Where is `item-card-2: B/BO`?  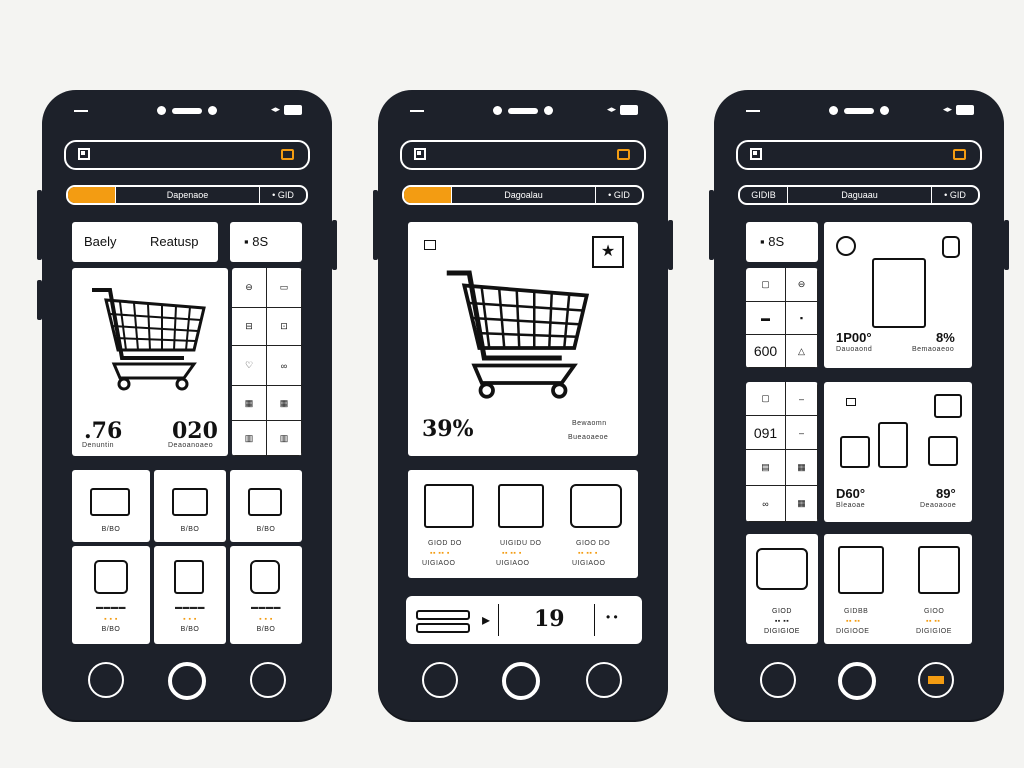 item-card-2: B/BO is located at coordinates (190, 506).